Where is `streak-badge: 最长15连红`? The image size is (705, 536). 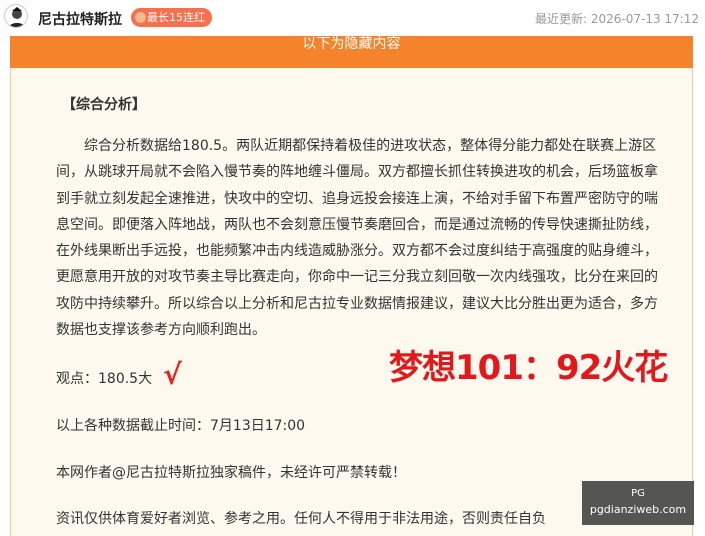 streak-badge: 最长15连红 is located at coordinates (171, 17).